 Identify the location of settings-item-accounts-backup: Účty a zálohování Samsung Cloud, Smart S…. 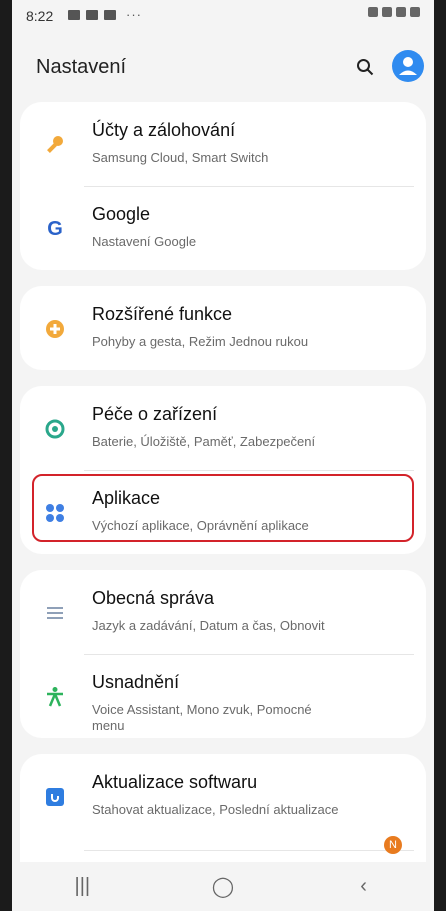
(223, 144).